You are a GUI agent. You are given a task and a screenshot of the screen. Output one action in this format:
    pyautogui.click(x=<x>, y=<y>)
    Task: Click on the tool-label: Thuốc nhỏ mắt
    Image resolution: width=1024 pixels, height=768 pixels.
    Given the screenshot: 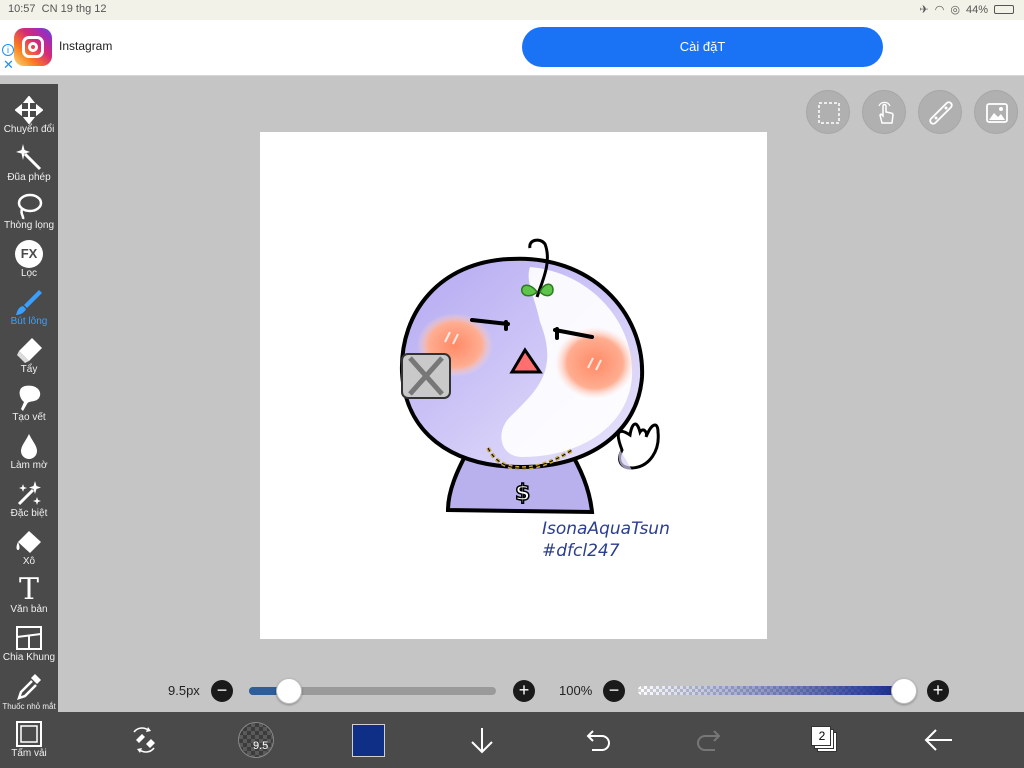 What is the action you would take?
    pyautogui.click(x=29, y=706)
    